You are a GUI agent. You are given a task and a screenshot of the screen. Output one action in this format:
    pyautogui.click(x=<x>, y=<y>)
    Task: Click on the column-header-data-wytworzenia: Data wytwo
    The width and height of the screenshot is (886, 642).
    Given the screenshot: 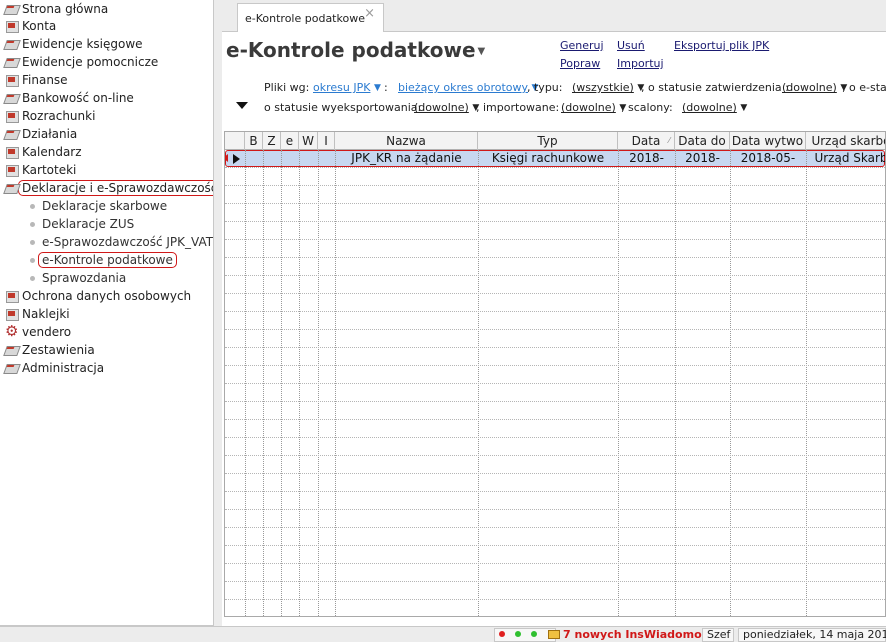 What is the action you would take?
    pyautogui.click(x=768, y=141)
    